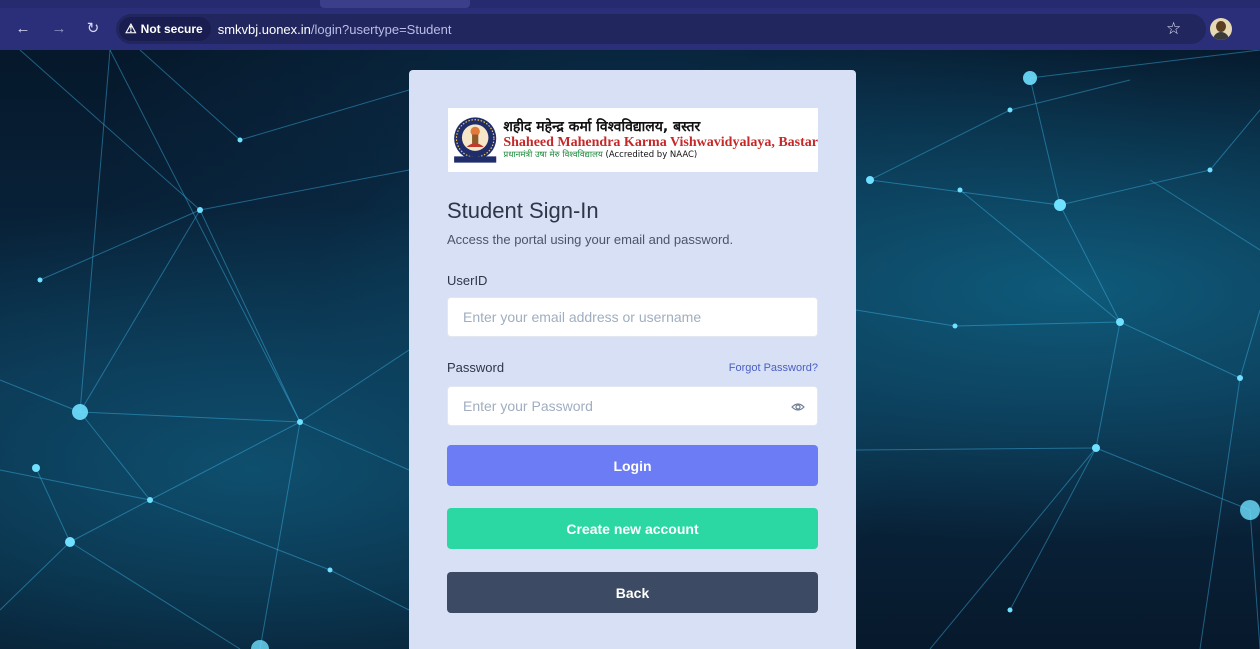 This screenshot has height=649, width=1260. Describe the element at coordinates (632, 465) in the screenshot. I see `login-button: Login` at that location.